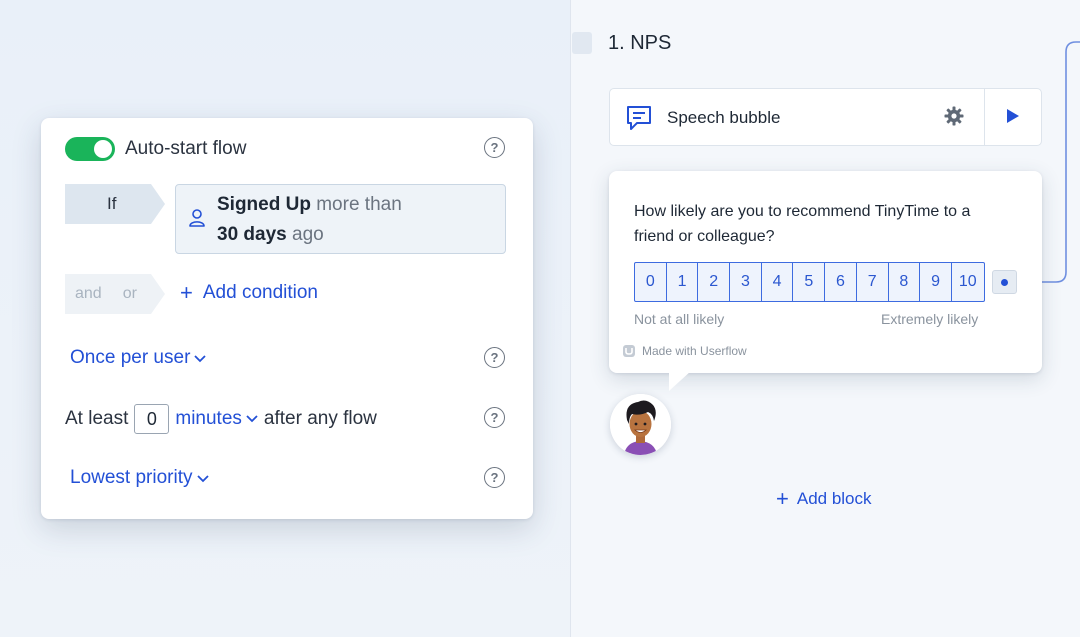  What do you see at coordinates (629, 351) in the screenshot?
I see `userflow-logo-icon` at bounding box center [629, 351].